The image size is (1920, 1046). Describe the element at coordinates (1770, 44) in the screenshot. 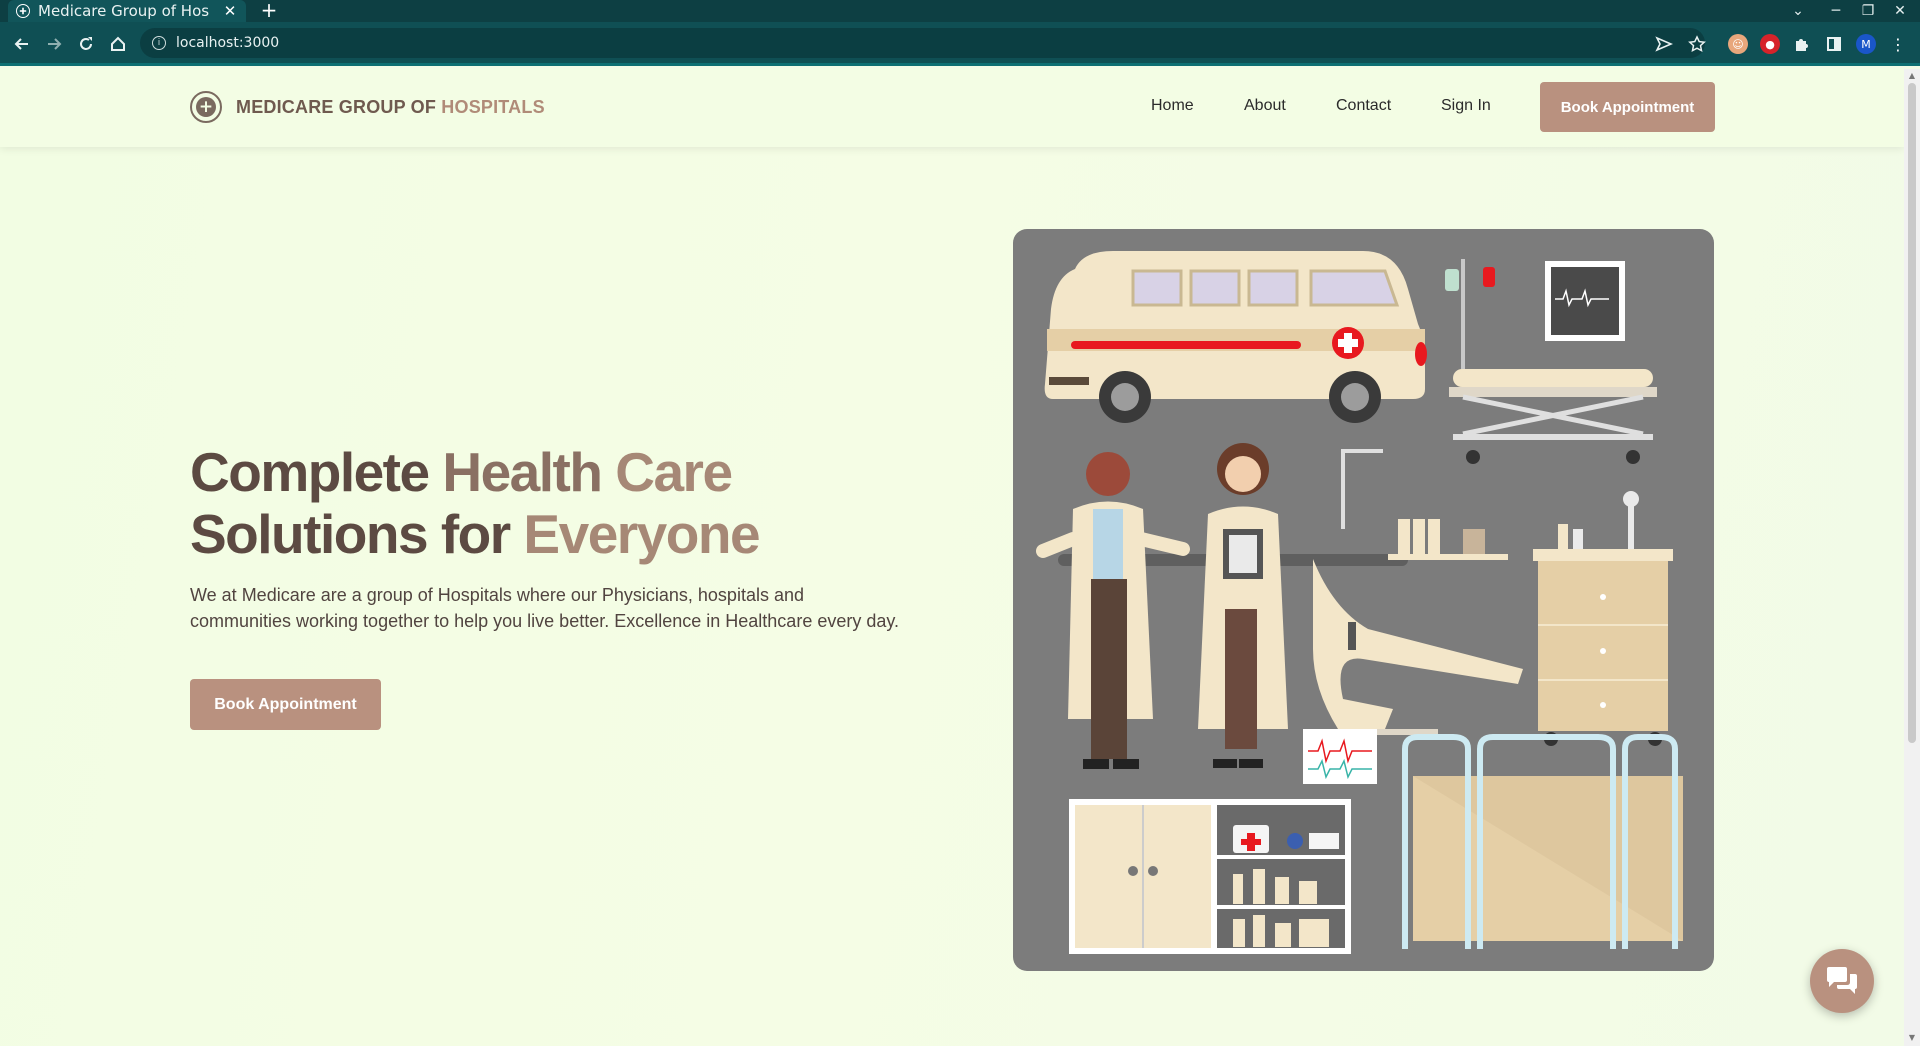

I see `extension-red-icon: ●` at that location.